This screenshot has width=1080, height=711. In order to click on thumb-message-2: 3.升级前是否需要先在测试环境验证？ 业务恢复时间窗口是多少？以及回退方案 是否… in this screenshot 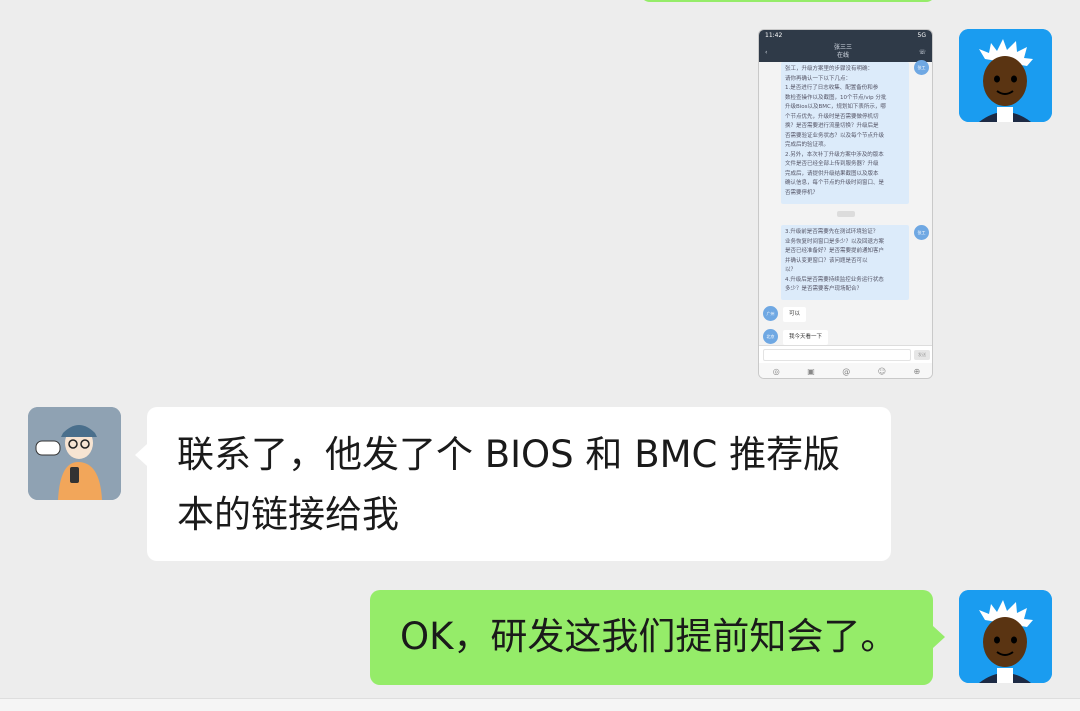, I will do `click(845, 262)`.